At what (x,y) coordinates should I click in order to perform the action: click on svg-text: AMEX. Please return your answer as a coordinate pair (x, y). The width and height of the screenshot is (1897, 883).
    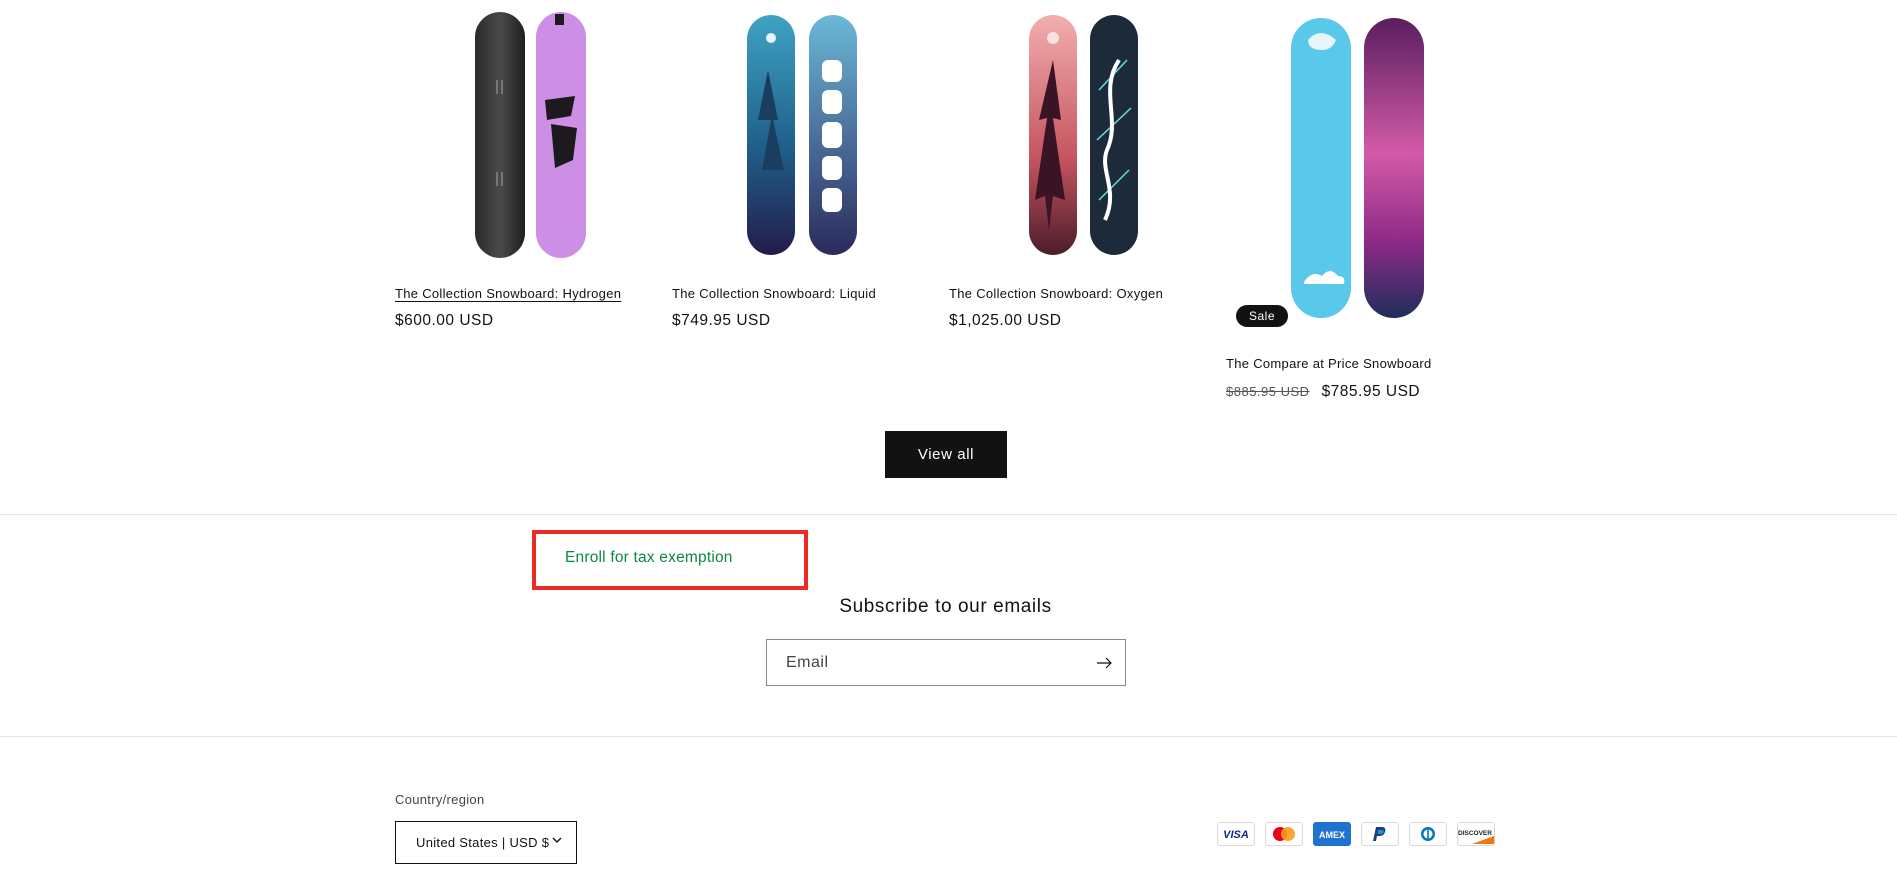
    Looking at the image, I should click on (1332, 835).